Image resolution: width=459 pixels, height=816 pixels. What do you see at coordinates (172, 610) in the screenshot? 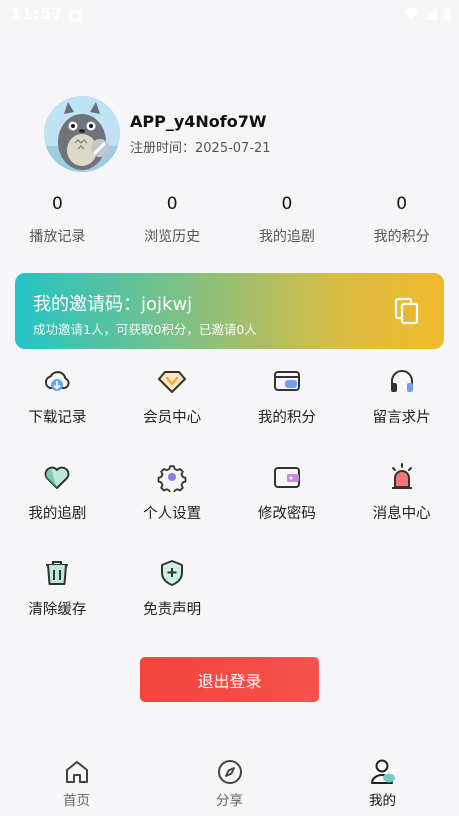
I see `menu-label: 免责声明` at bounding box center [172, 610].